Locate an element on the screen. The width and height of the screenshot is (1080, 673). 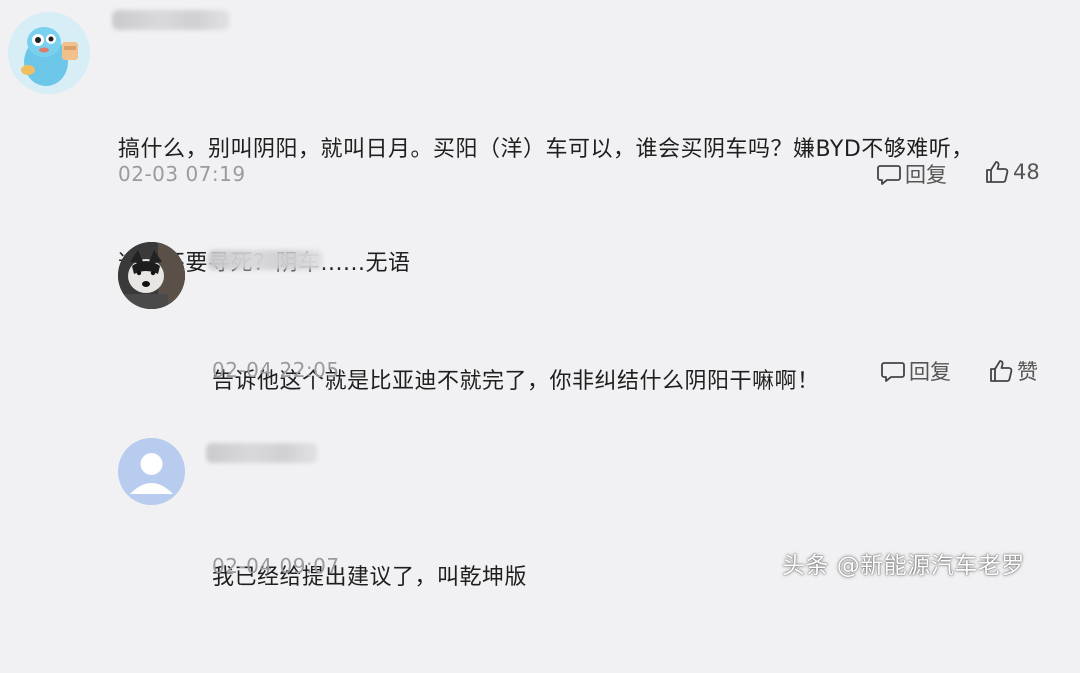
cartoon-avatar-icon is located at coordinates (49, 53).